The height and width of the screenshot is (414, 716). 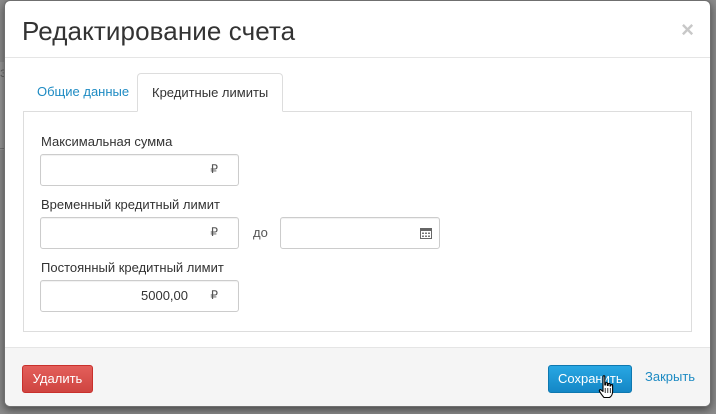 What do you see at coordinates (357, 29) in the screenshot?
I see `modal-header: Редактирование счета ×` at bounding box center [357, 29].